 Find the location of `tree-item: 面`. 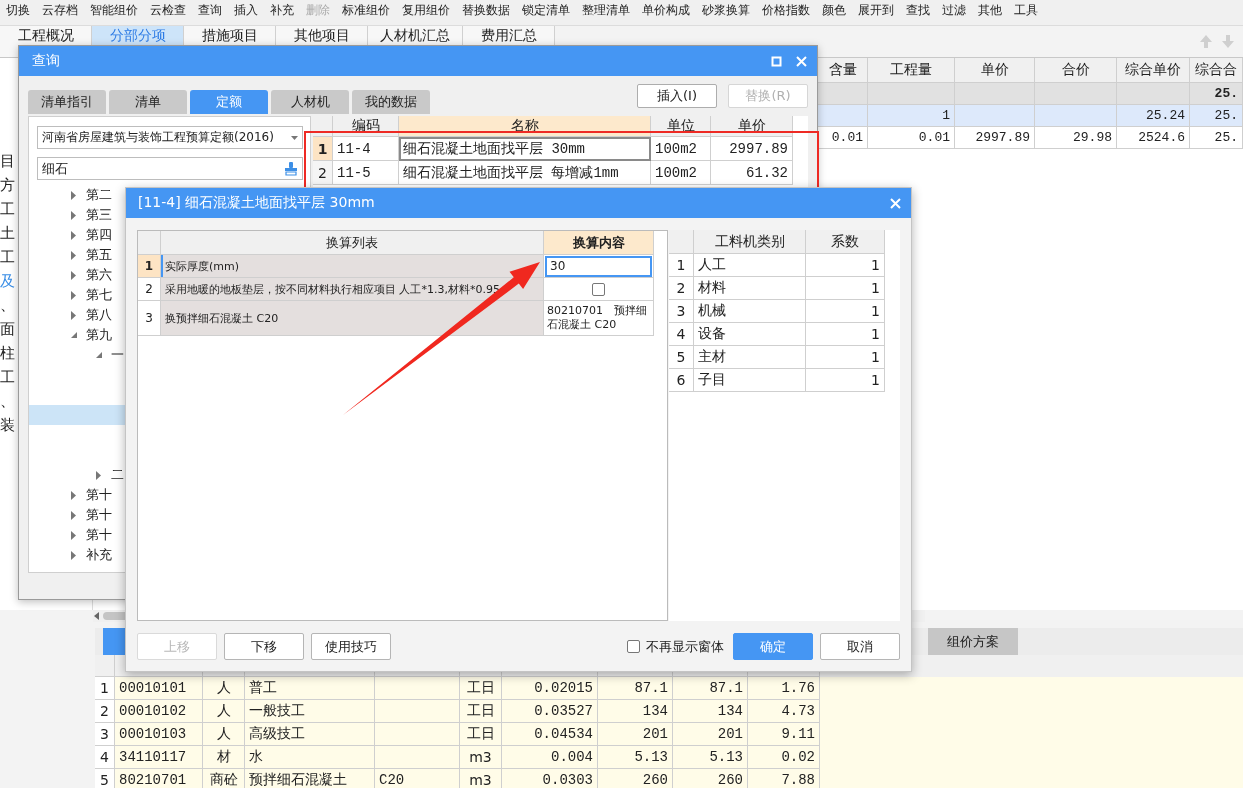

tree-item: 面 is located at coordinates (7, 330).